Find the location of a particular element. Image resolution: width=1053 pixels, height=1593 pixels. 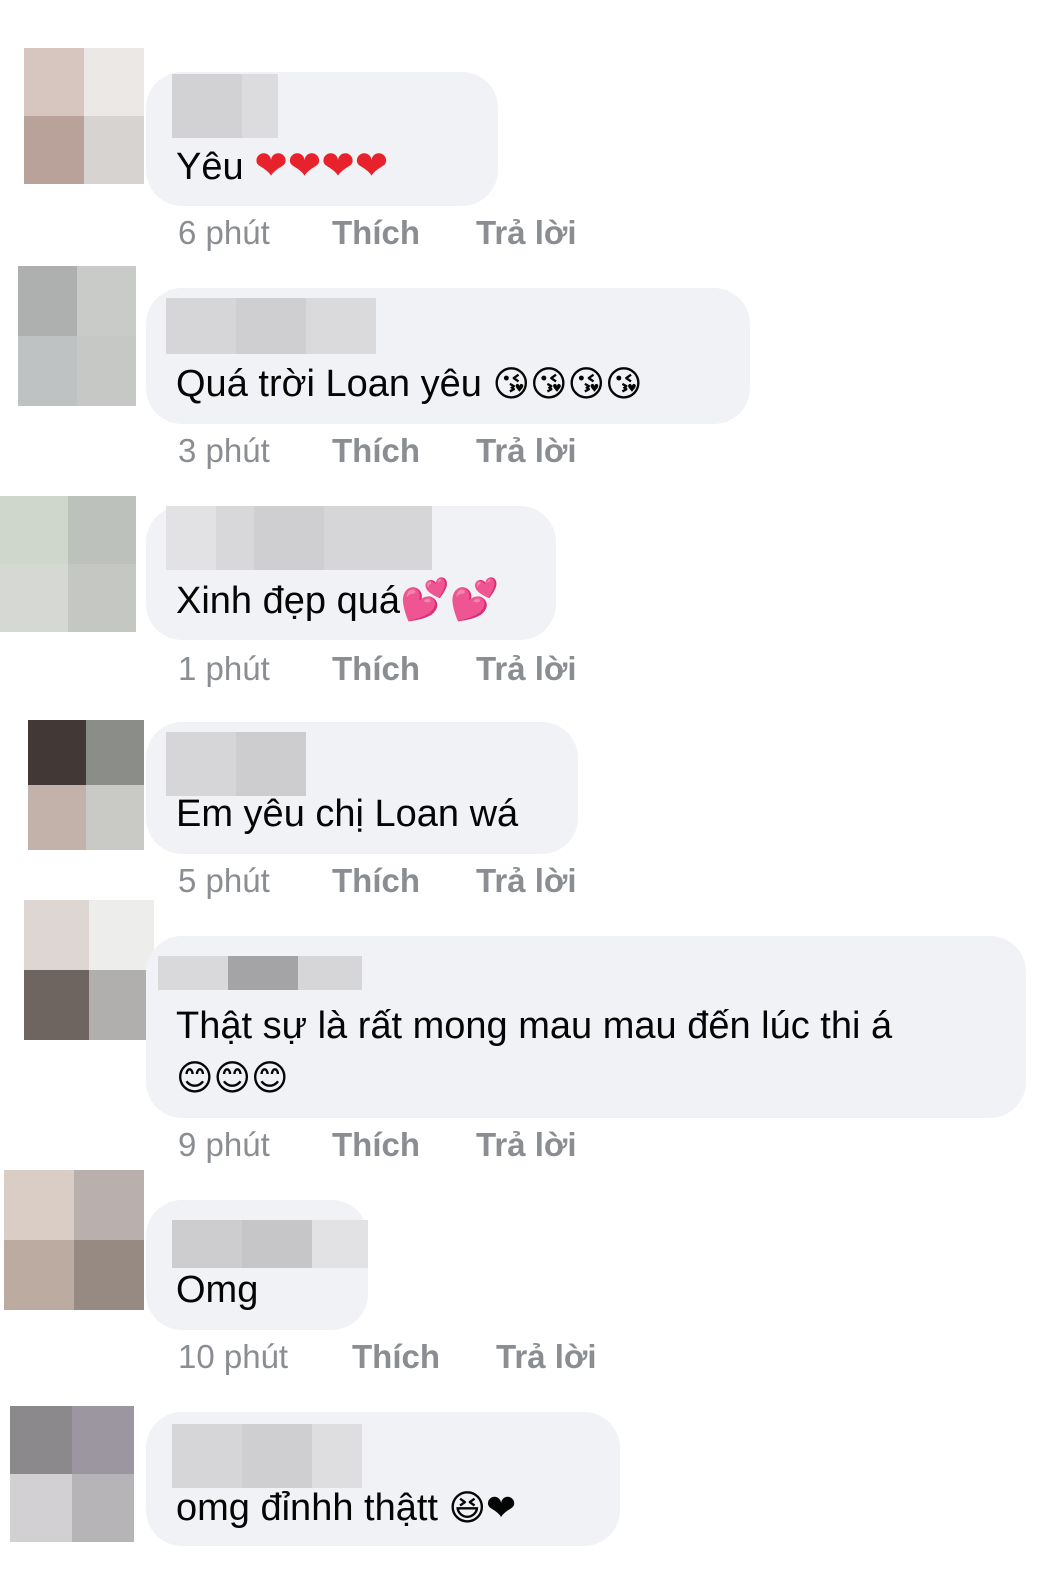

comment-actions: 3 phút Thích Trả lời is located at coordinates (377, 451).